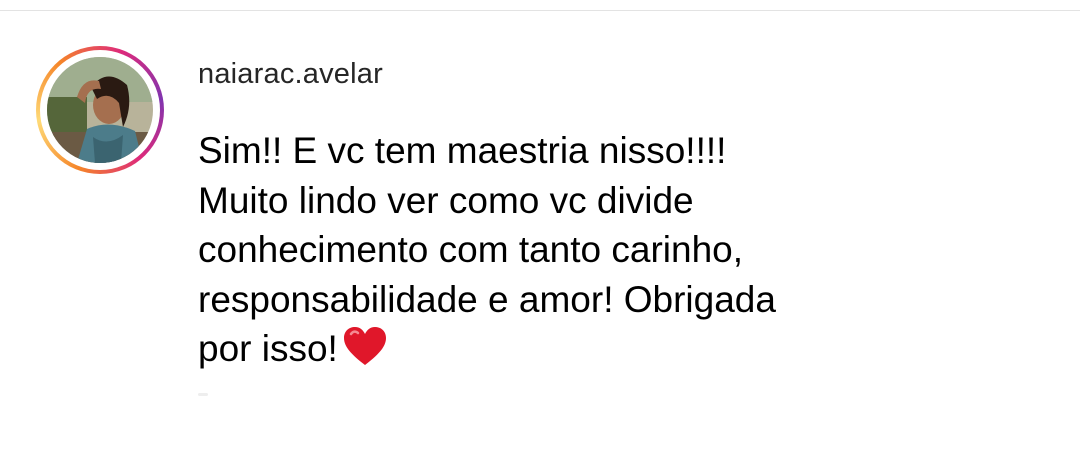  What do you see at coordinates (548, 349) in the screenshot?
I see `comment-last-line: por isso!` at bounding box center [548, 349].